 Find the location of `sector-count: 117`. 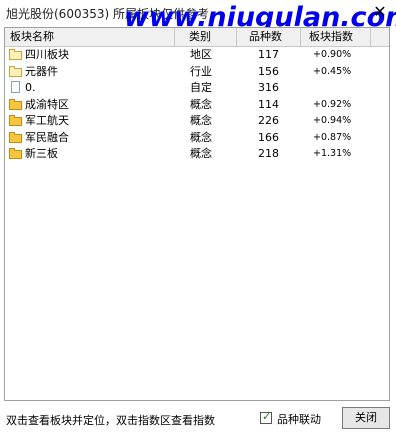

sector-count: 117 is located at coordinates (268, 54).